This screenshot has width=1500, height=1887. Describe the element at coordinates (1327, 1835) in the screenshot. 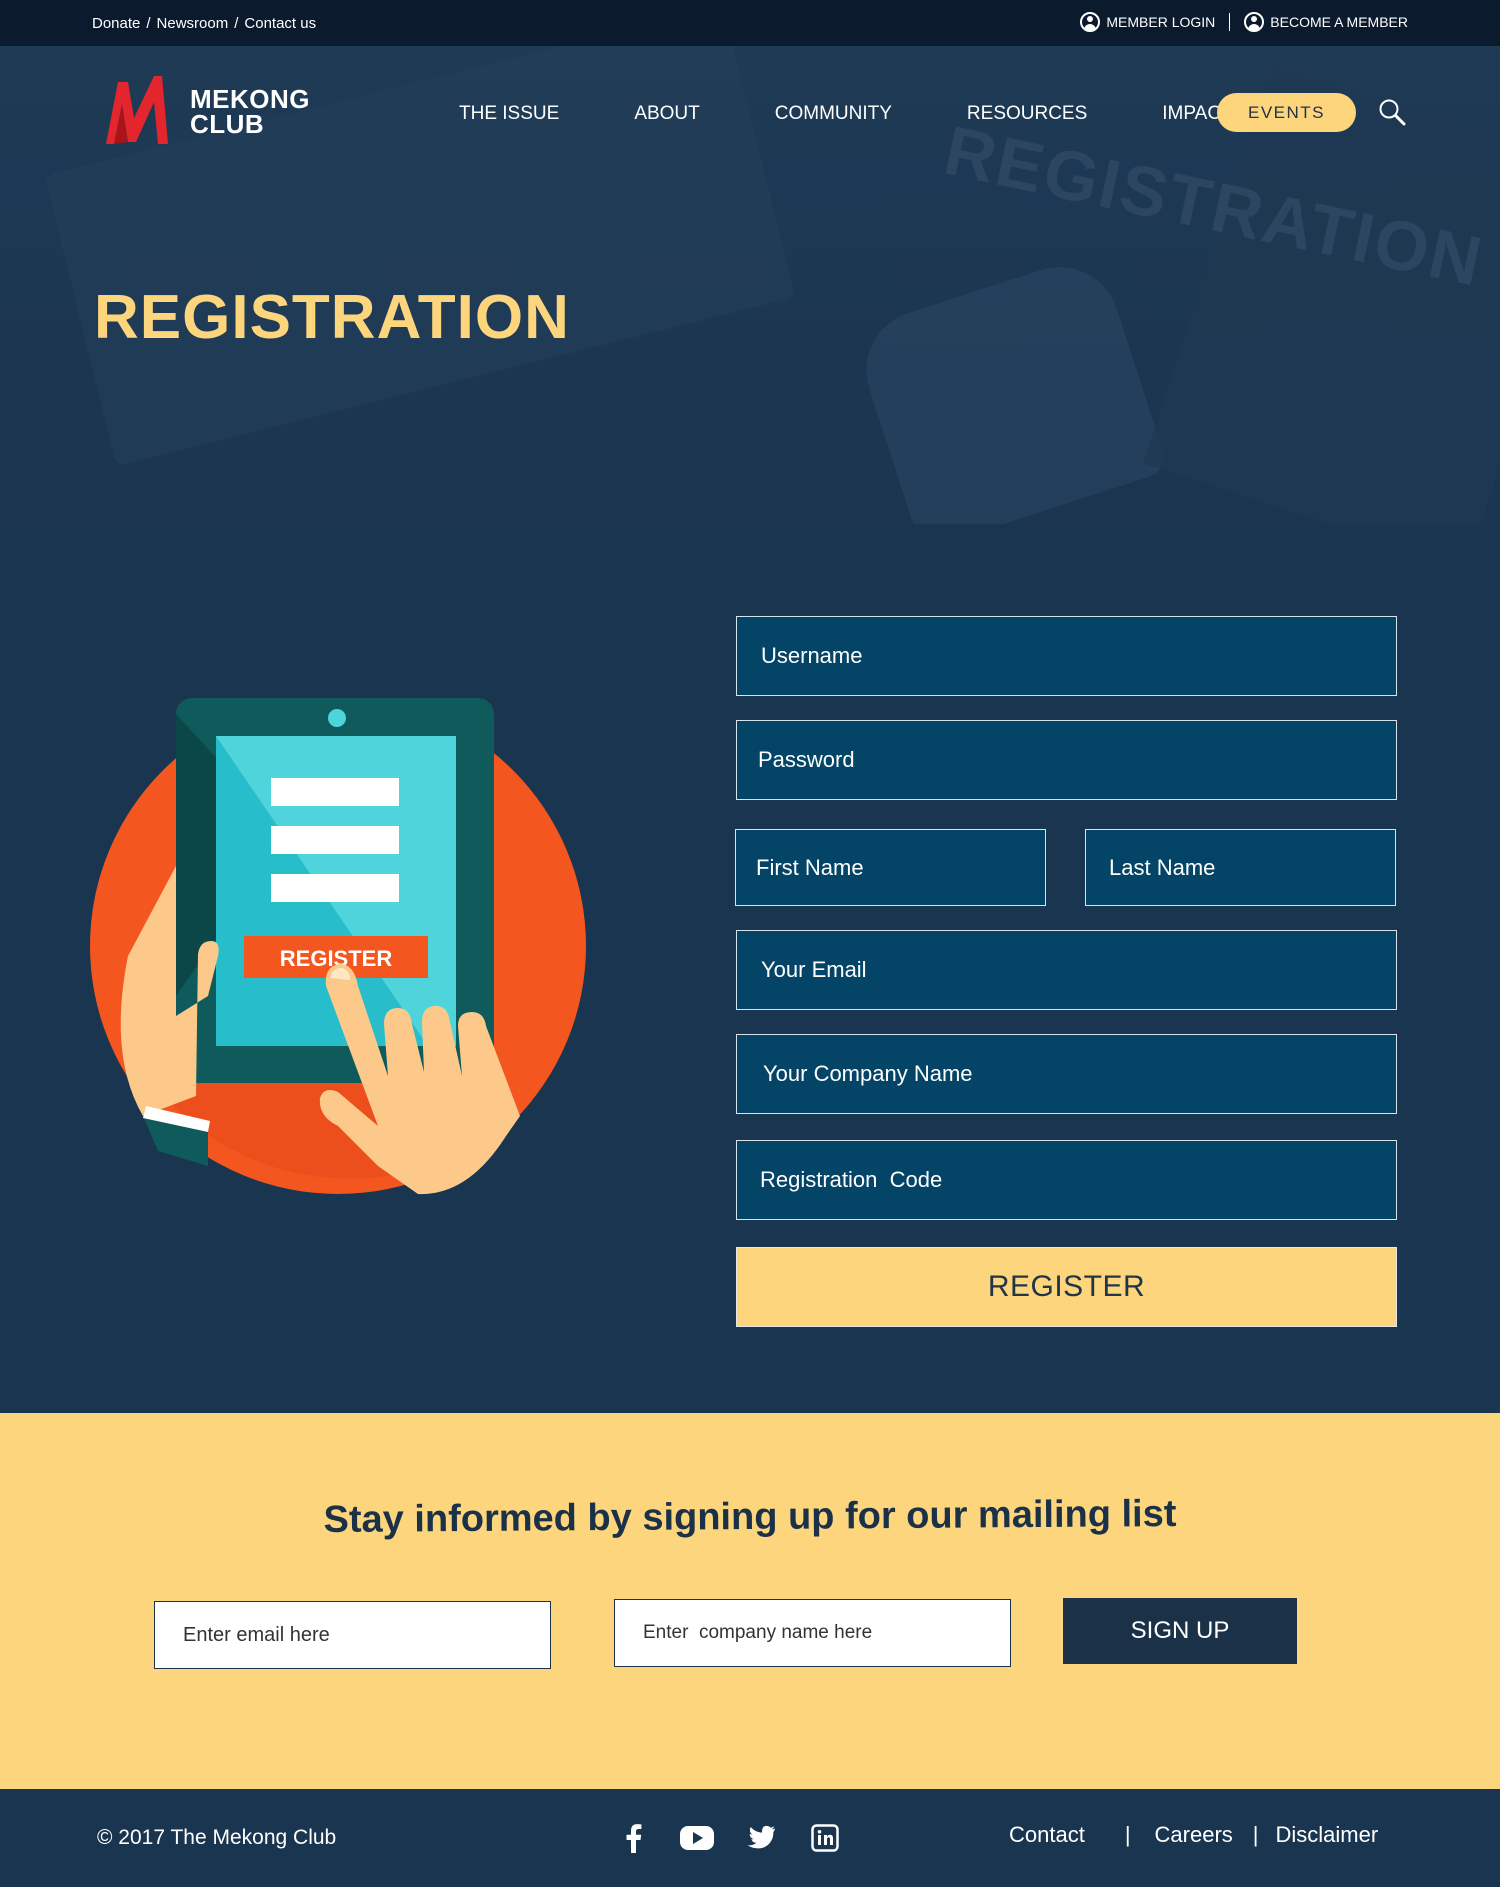

I see `footer-disclaimer-link: Disclaimer` at that location.